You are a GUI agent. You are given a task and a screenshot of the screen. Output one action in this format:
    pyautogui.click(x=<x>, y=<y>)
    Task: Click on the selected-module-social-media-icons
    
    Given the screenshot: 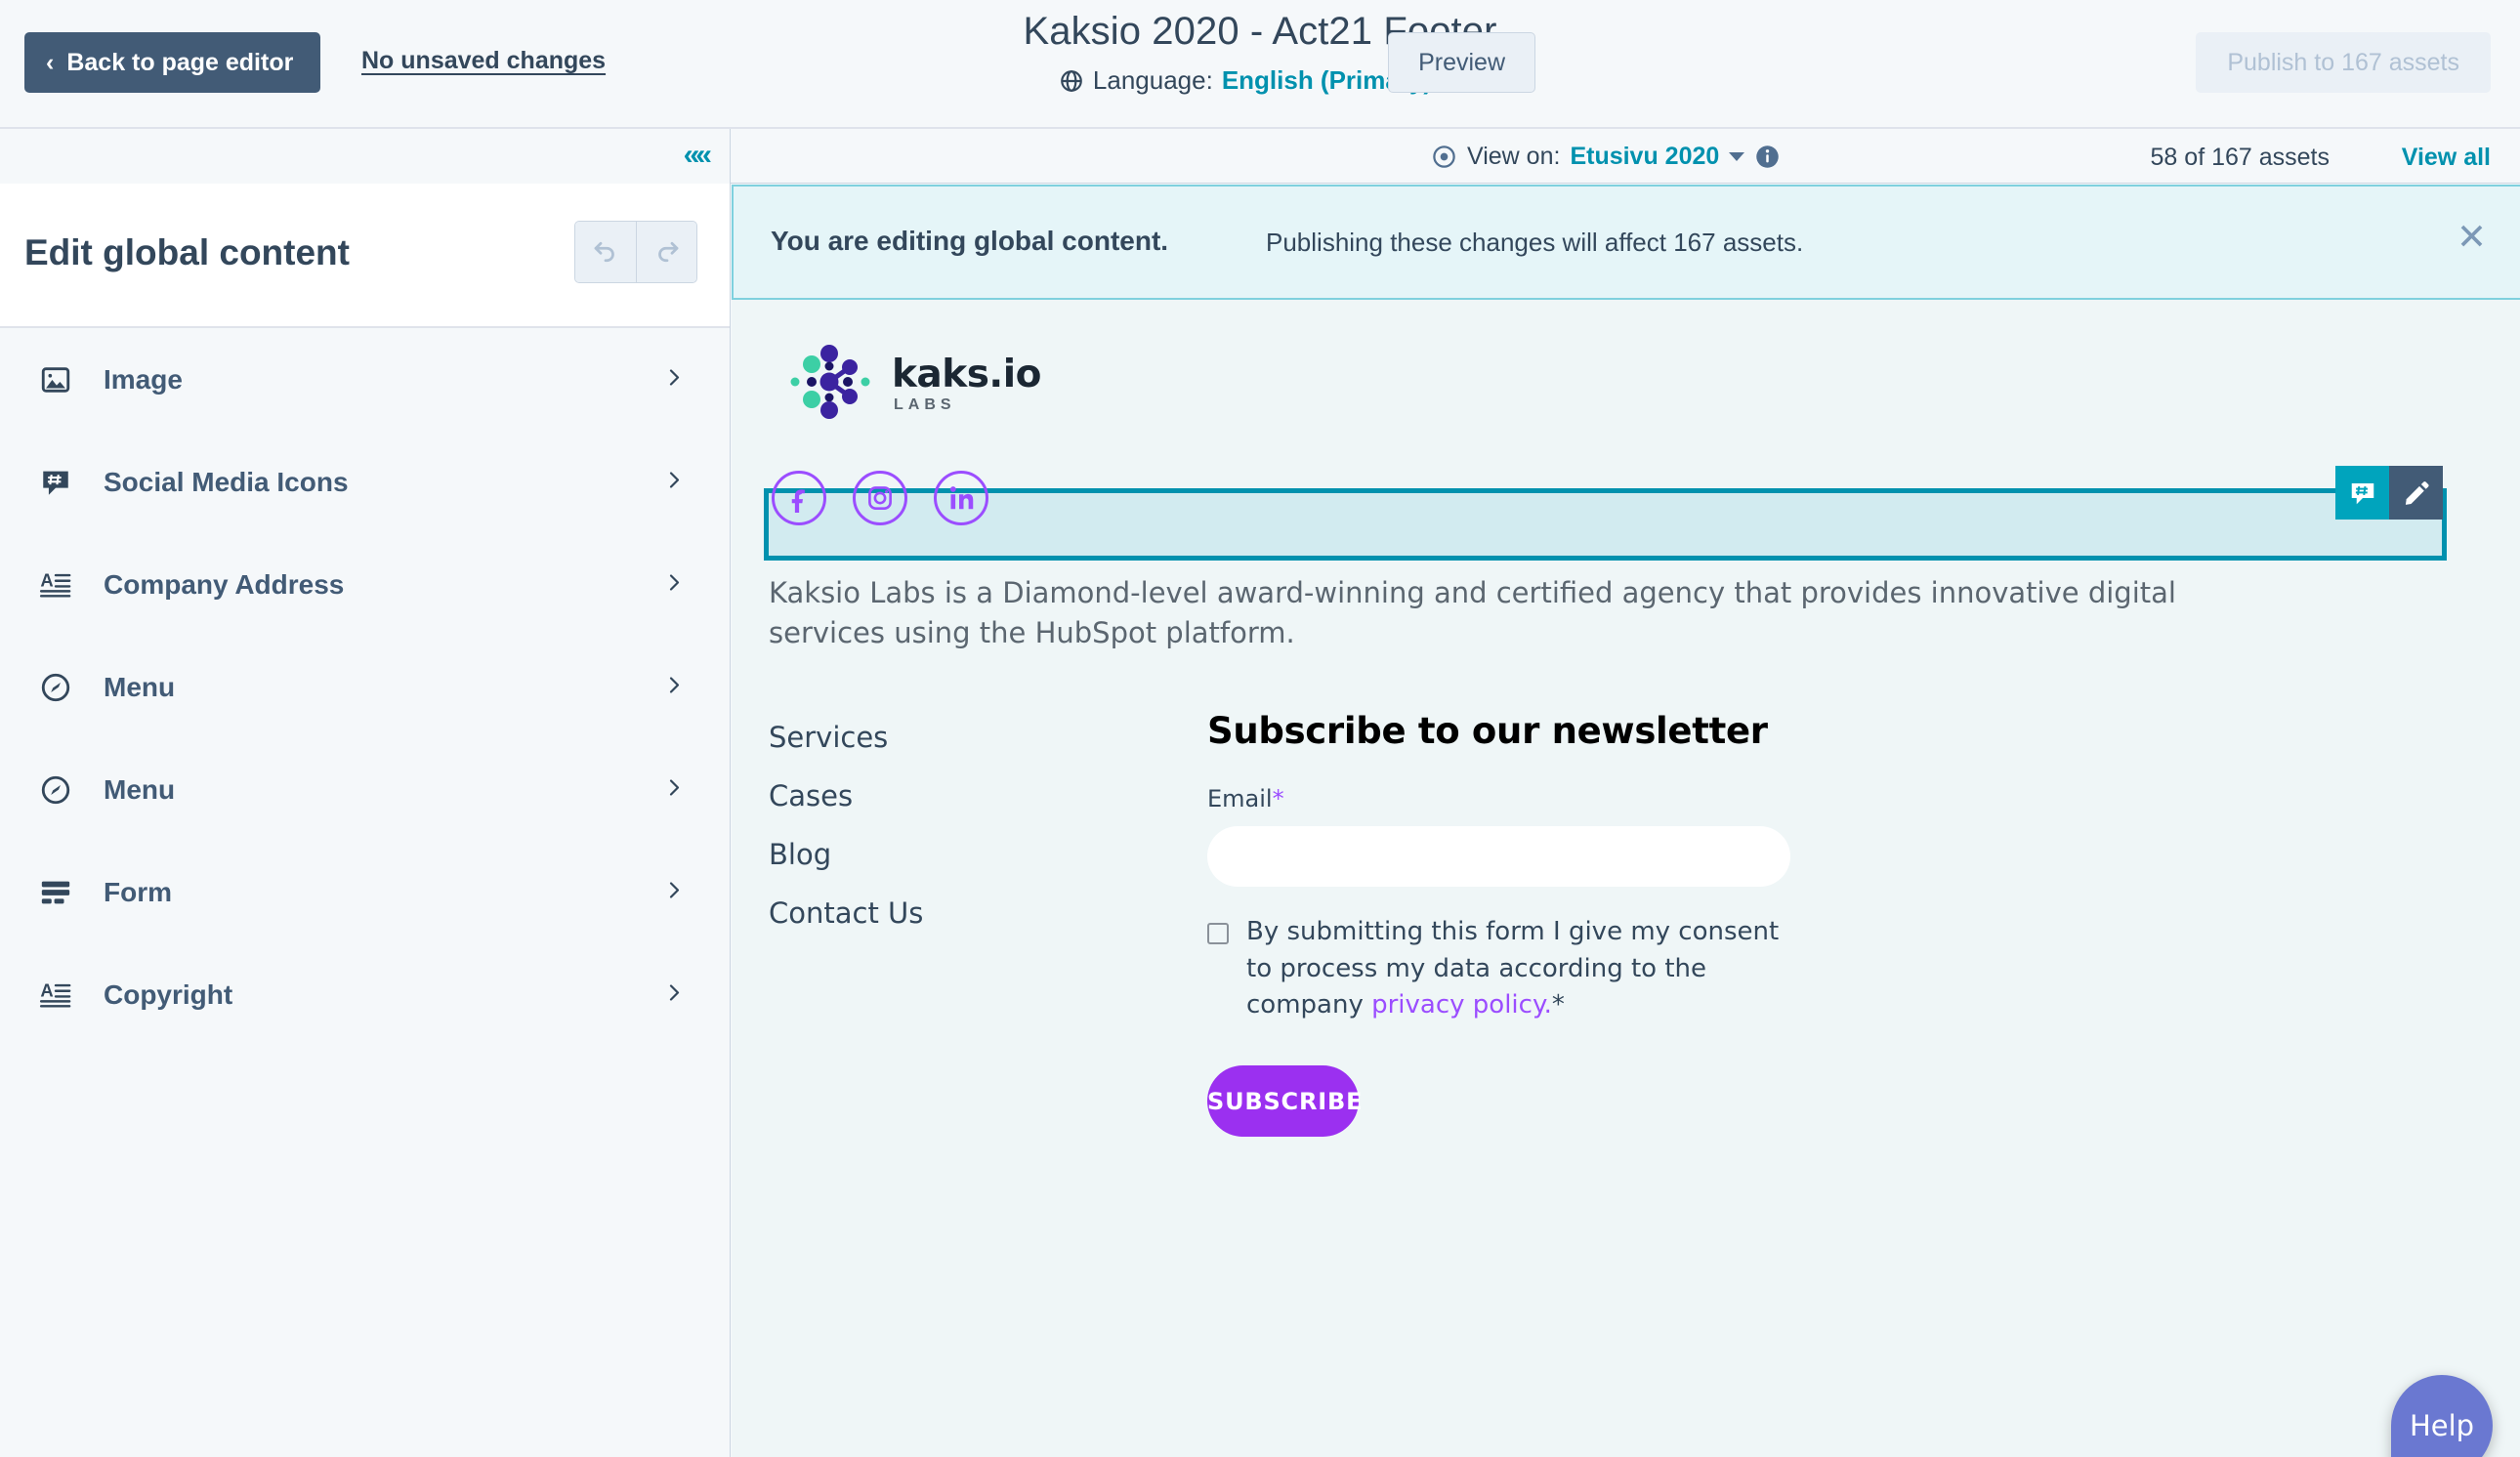 What is the action you would take?
    pyautogui.click(x=1605, y=513)
    